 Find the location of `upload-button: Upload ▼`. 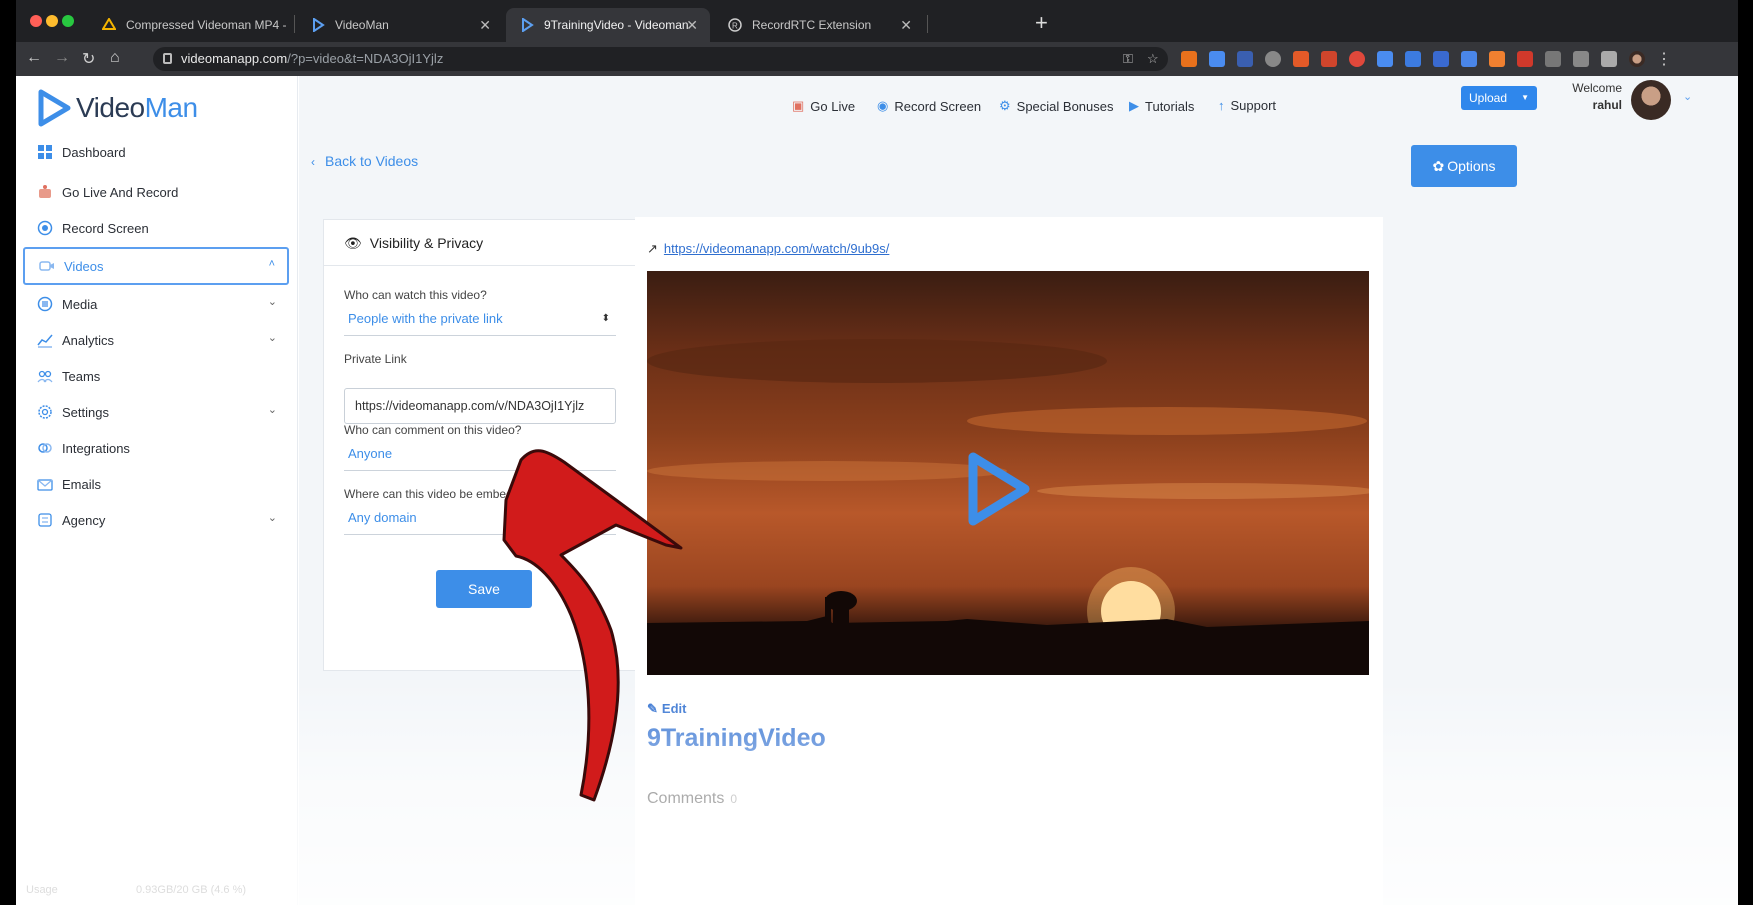

upload-button: Upload ▼ is located at coordinates (1499, 98).